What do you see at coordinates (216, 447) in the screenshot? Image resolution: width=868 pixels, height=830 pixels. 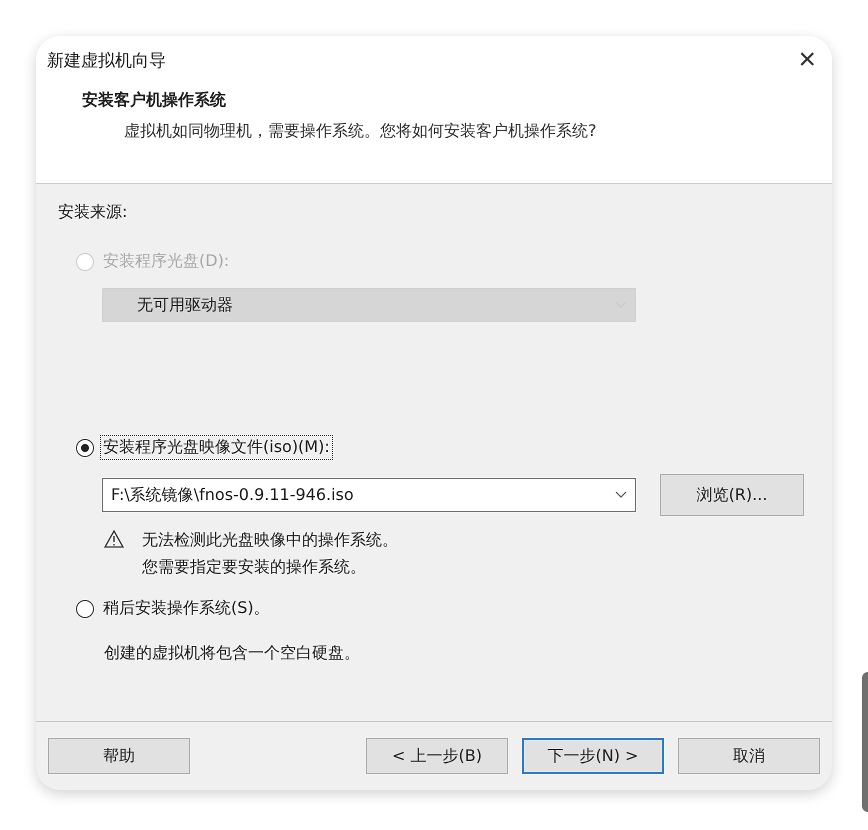 I see `radio-label: 安装程序光盘映像文件(iso)(M):` at bounding box center [216, 447].